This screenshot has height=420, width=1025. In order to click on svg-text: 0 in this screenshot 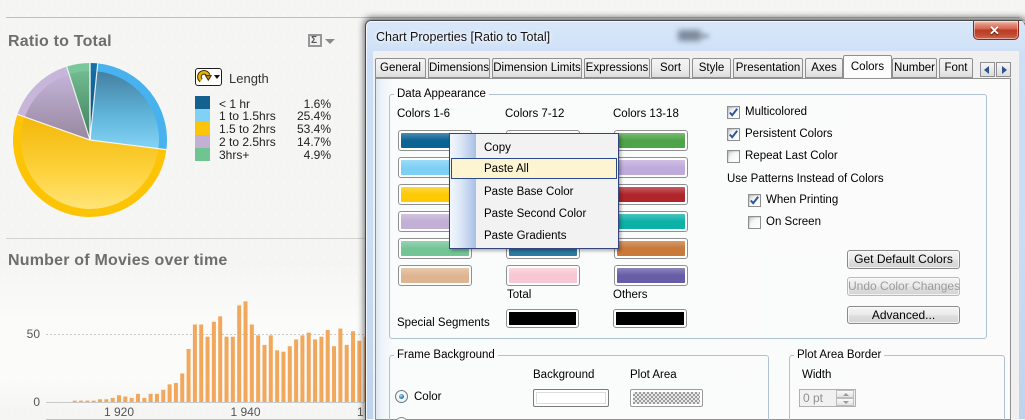, I will do `click(36, 402)`.